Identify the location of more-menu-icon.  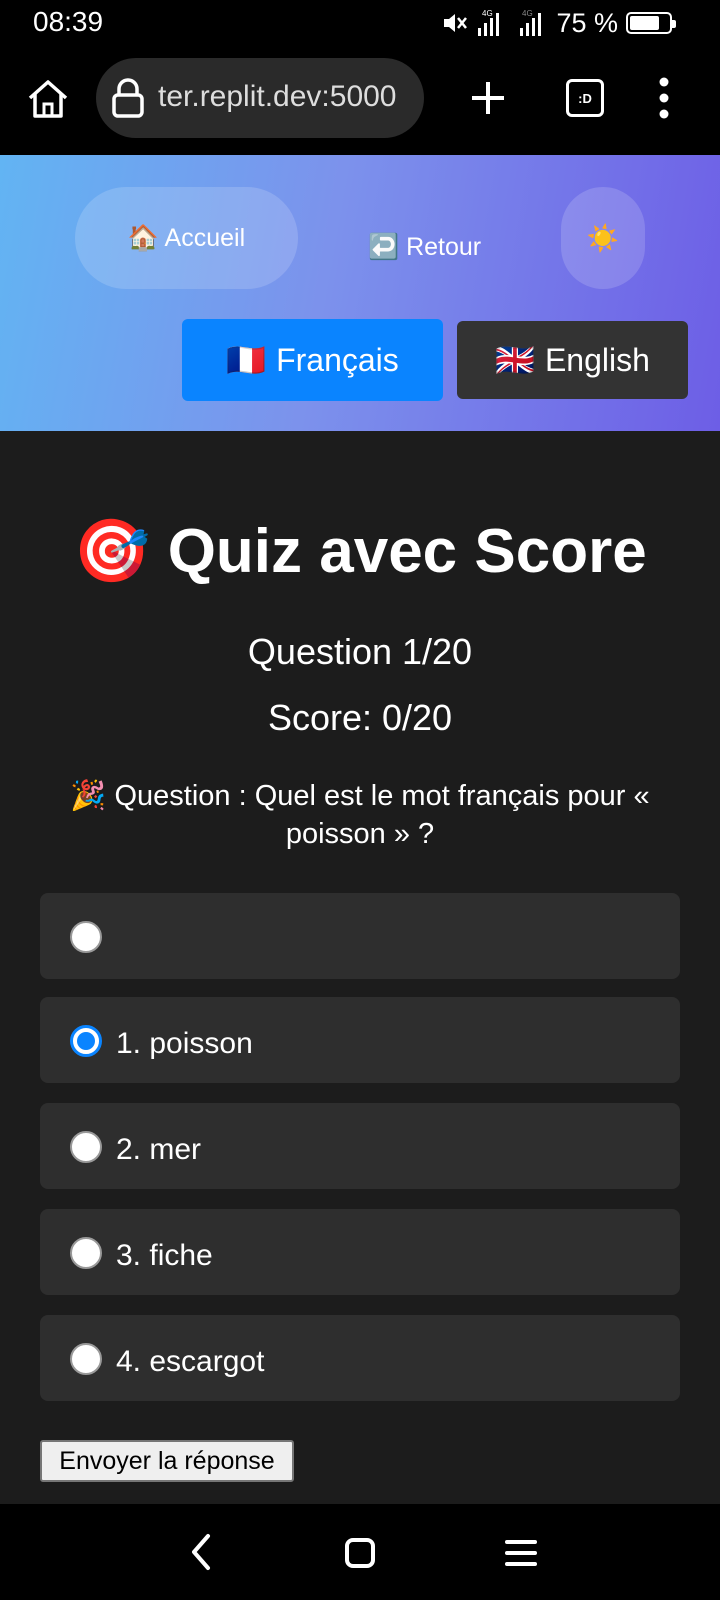
(664, 98).